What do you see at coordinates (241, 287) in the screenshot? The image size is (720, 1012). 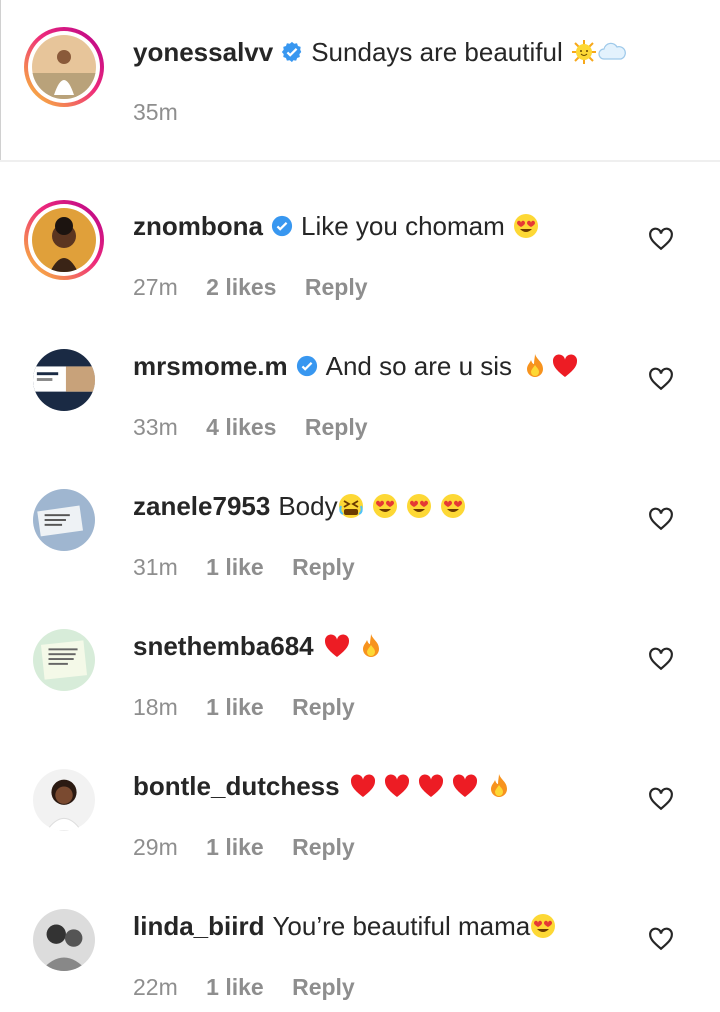 I see `like-count: 2 likes` at bounding box center [241, 287].